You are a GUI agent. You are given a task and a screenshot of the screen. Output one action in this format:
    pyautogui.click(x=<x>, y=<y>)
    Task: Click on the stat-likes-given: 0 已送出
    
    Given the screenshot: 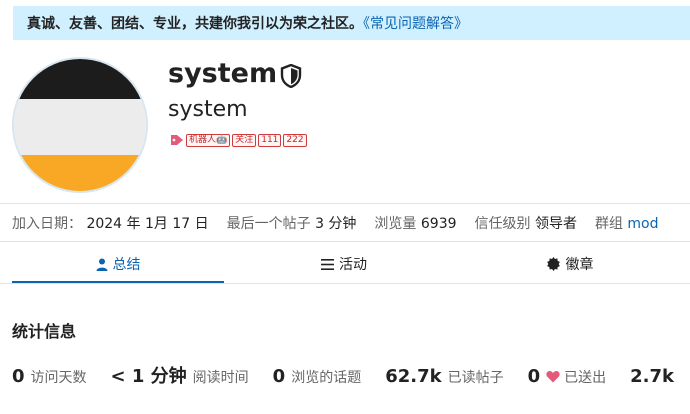 What is the action you would take?
    pyautogui.click(x=567, y=376)
    